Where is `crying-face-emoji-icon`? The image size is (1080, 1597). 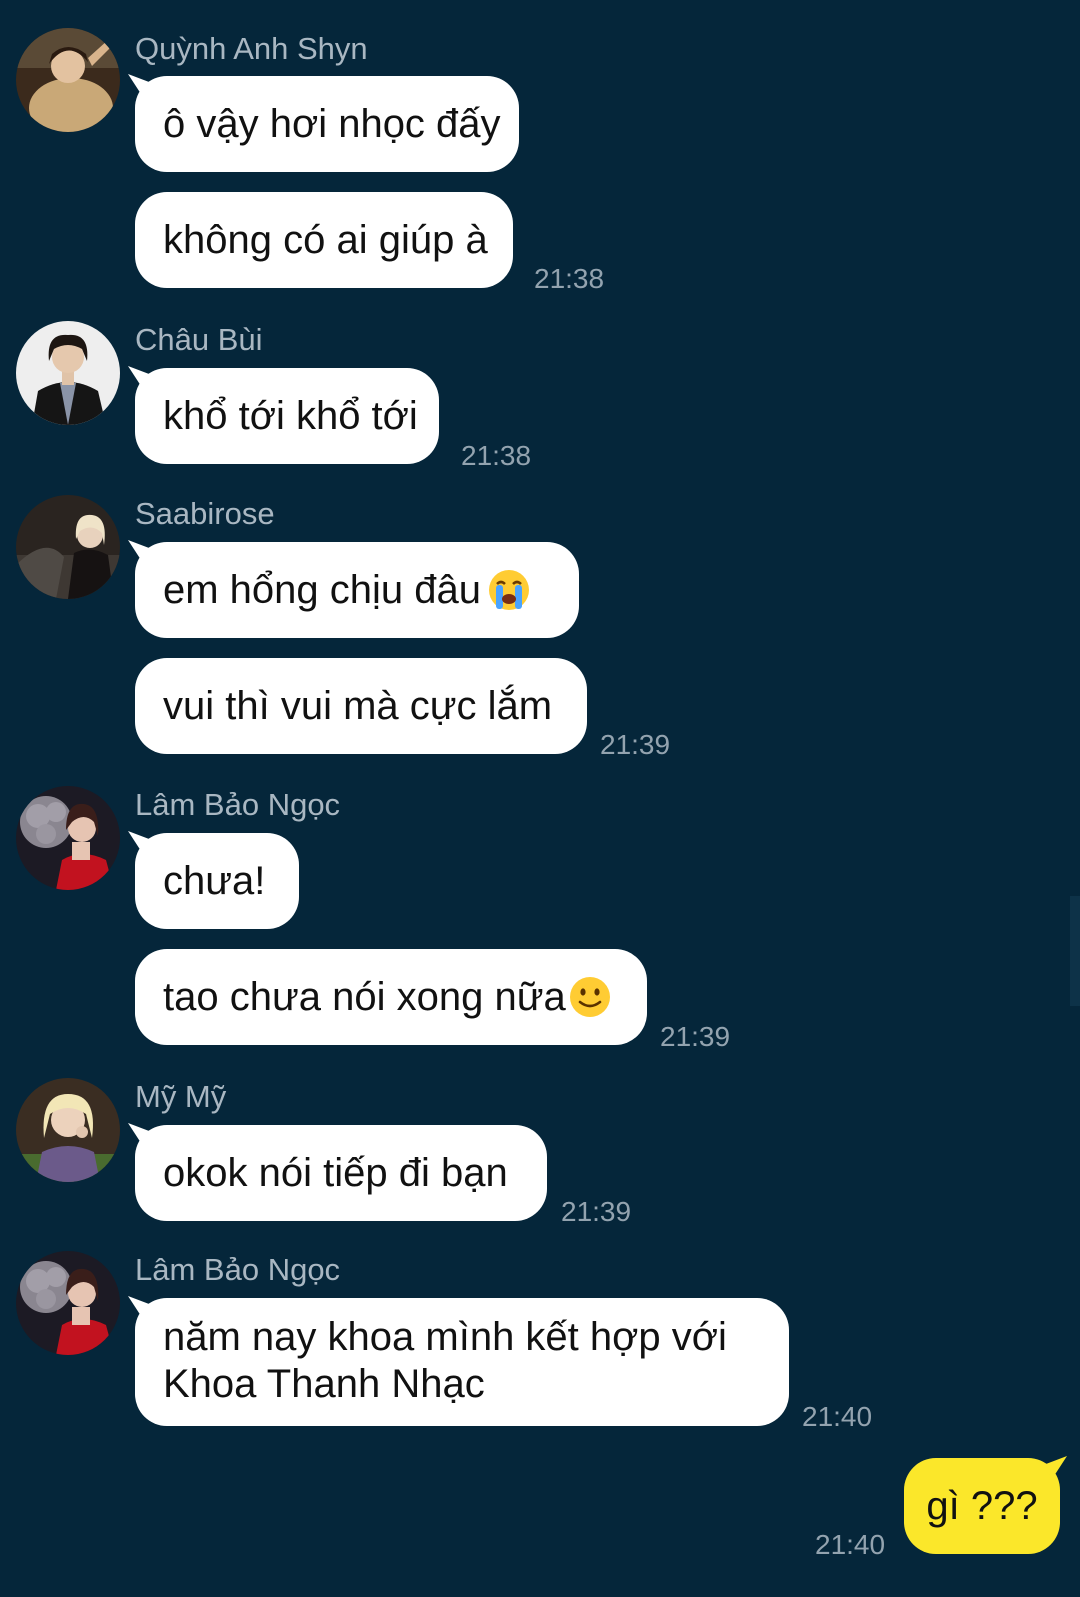
crying-face-emoji-icon is located at coordinates (509, 590).